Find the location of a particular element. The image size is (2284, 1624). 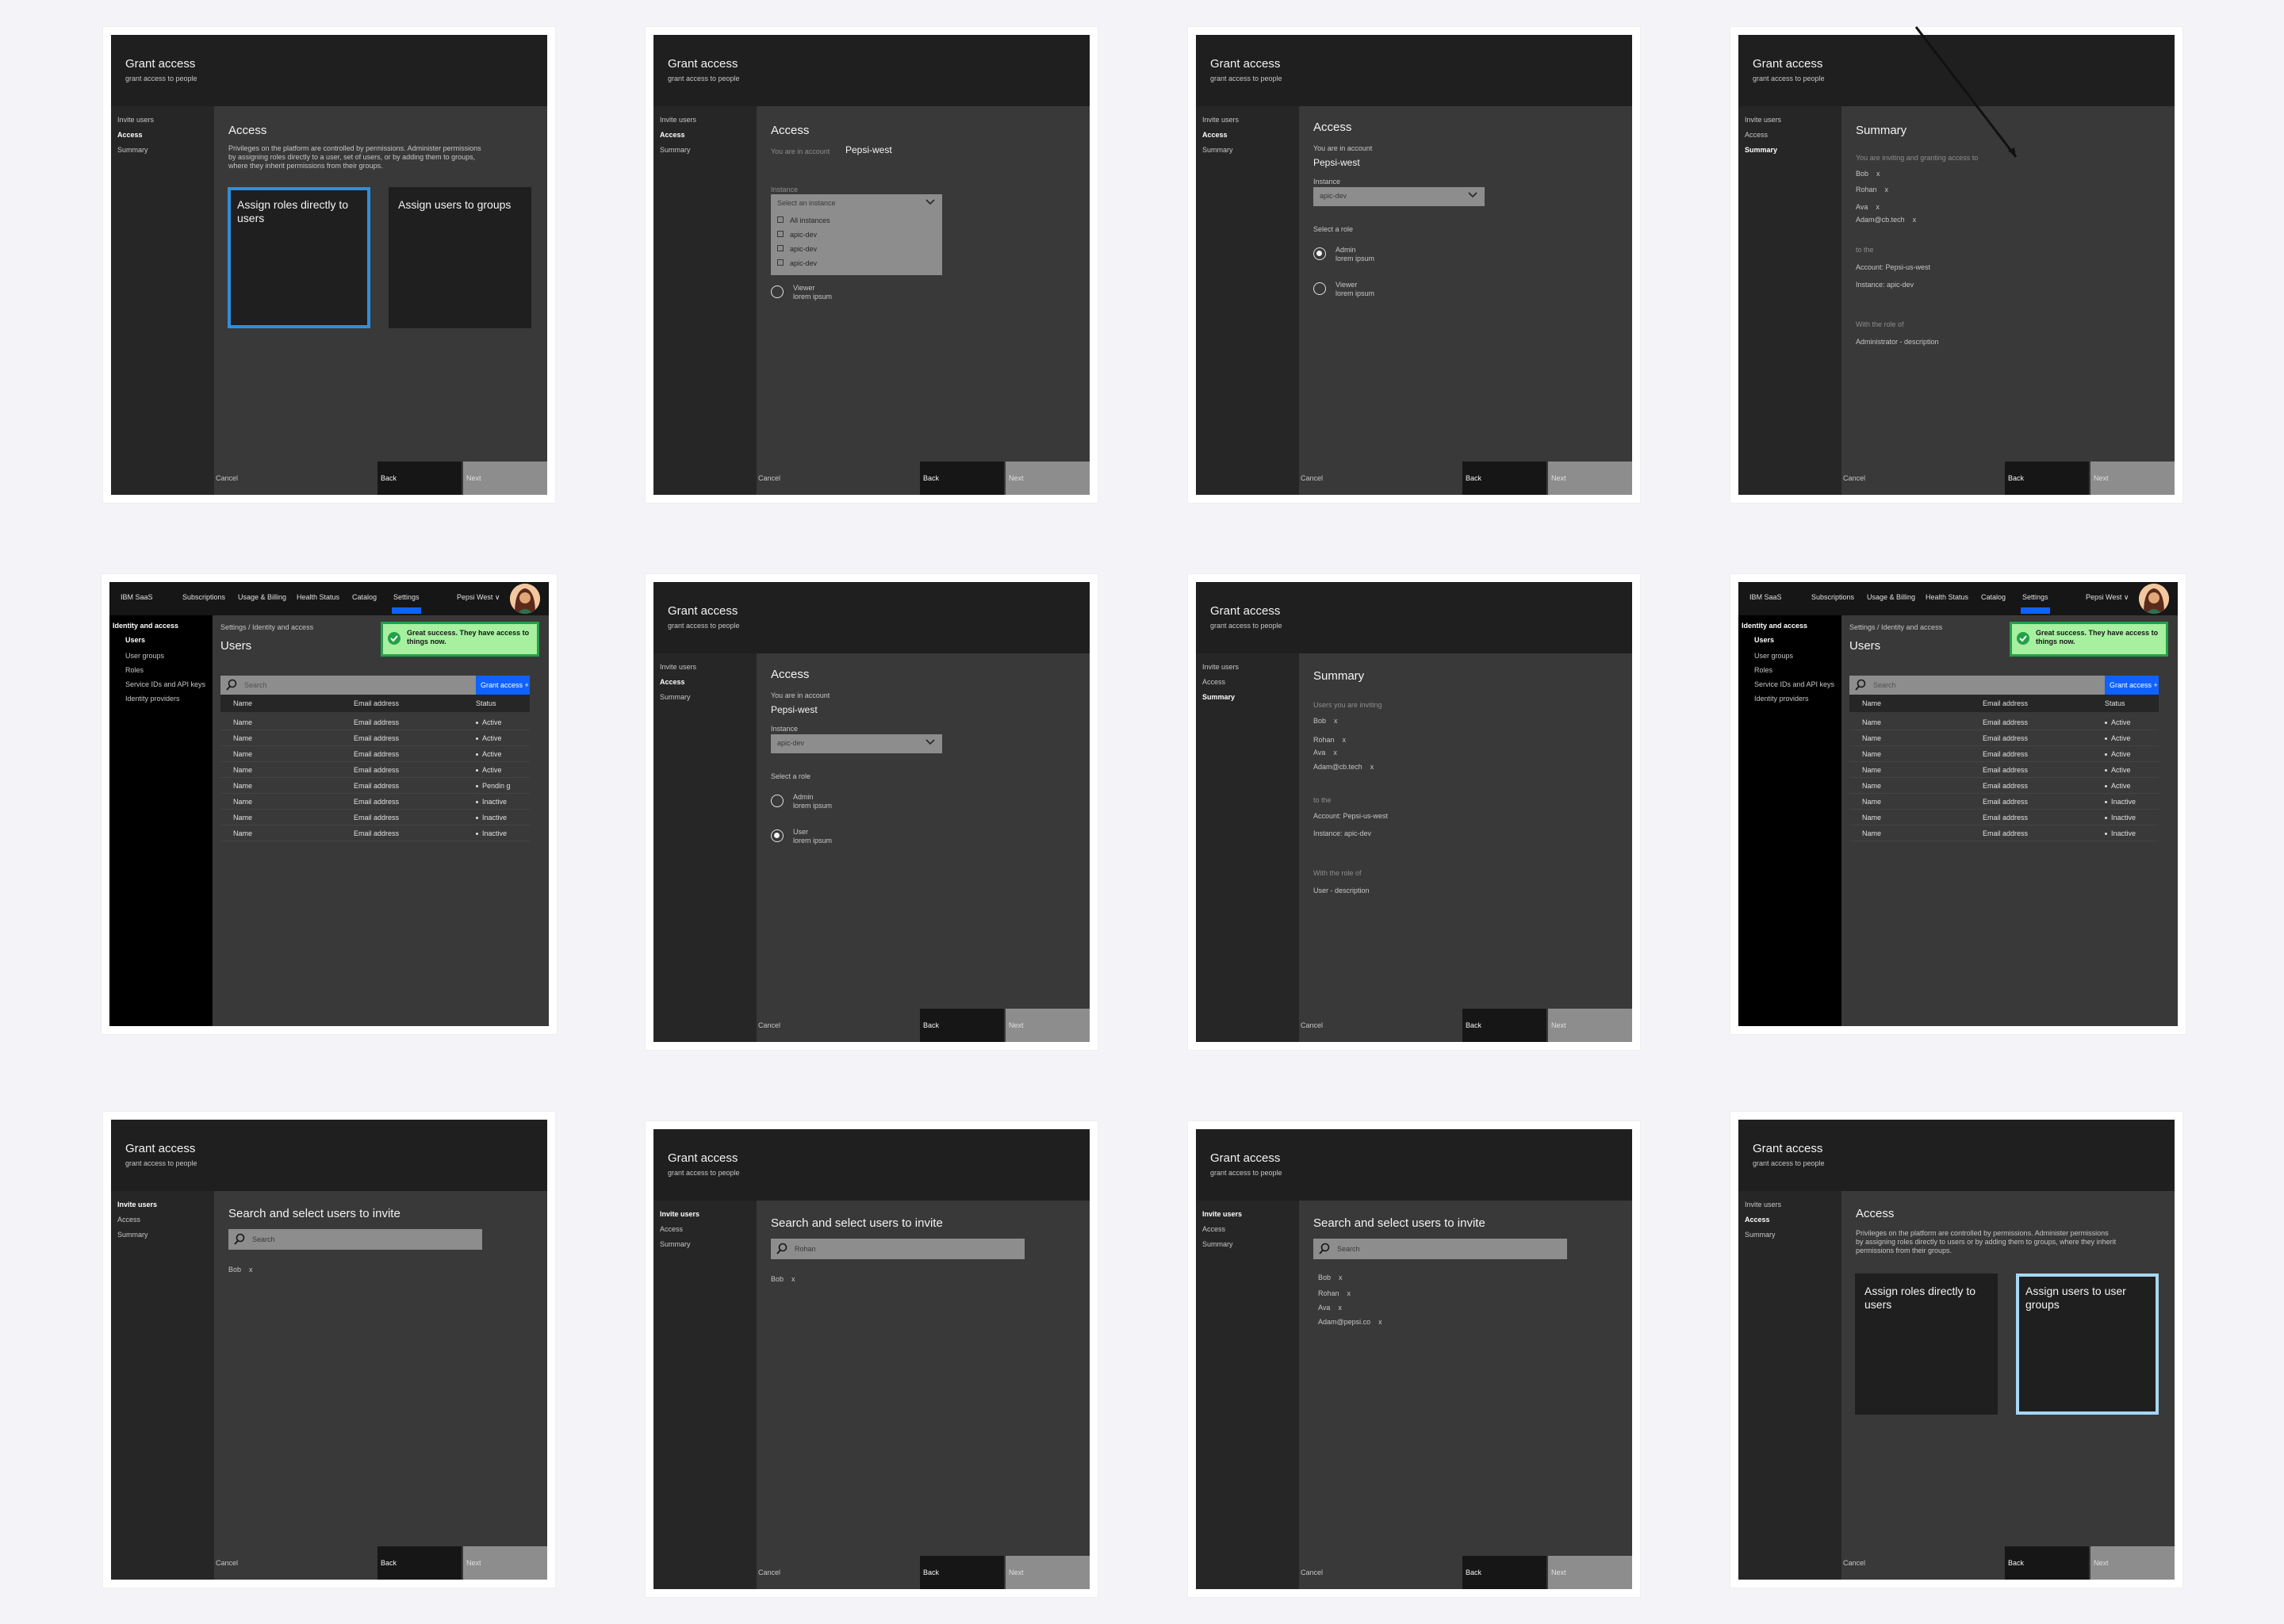

sidebar-item-identity-providers: Identity providers is located at coordinates (1781, 699).